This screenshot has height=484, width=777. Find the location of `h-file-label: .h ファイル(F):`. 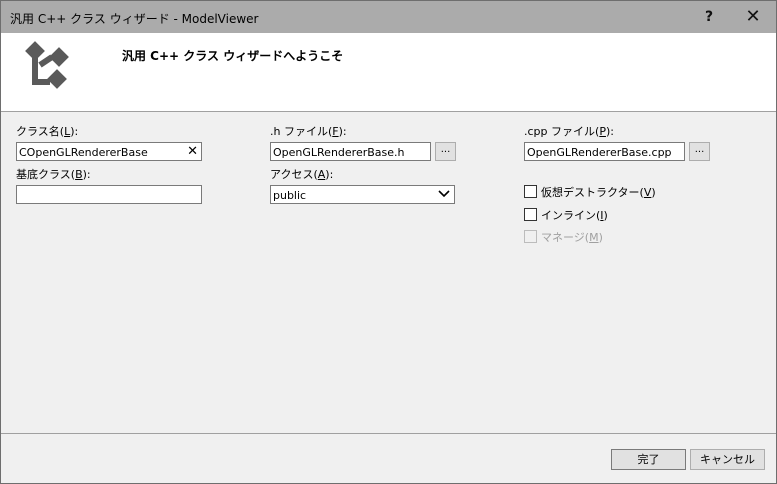

h-file-label: .h ファイル(F): is located at coordinates (308, 131).